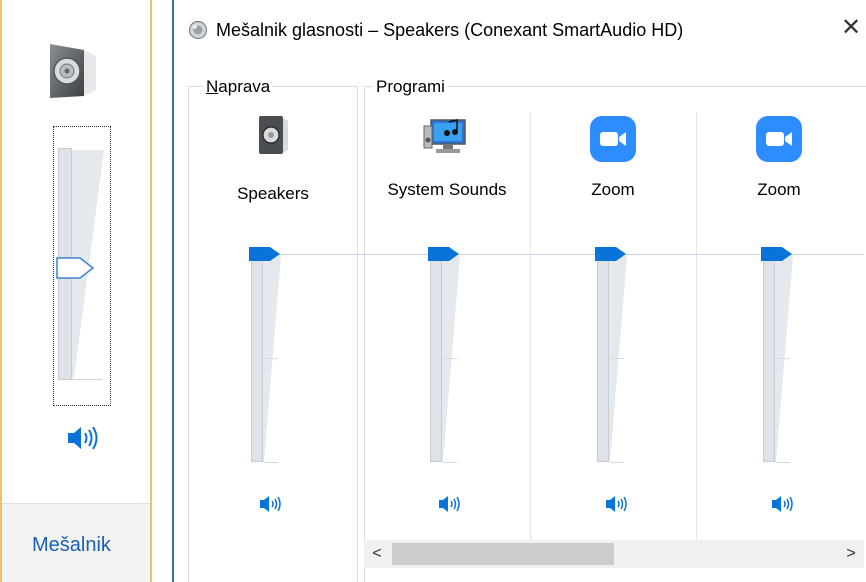 The width and height of the screenshot is (866, 582). What do you see at coordinates (87, 379) in the screenshot?
I see `slider-baseline` at bounding box center [87, 379].